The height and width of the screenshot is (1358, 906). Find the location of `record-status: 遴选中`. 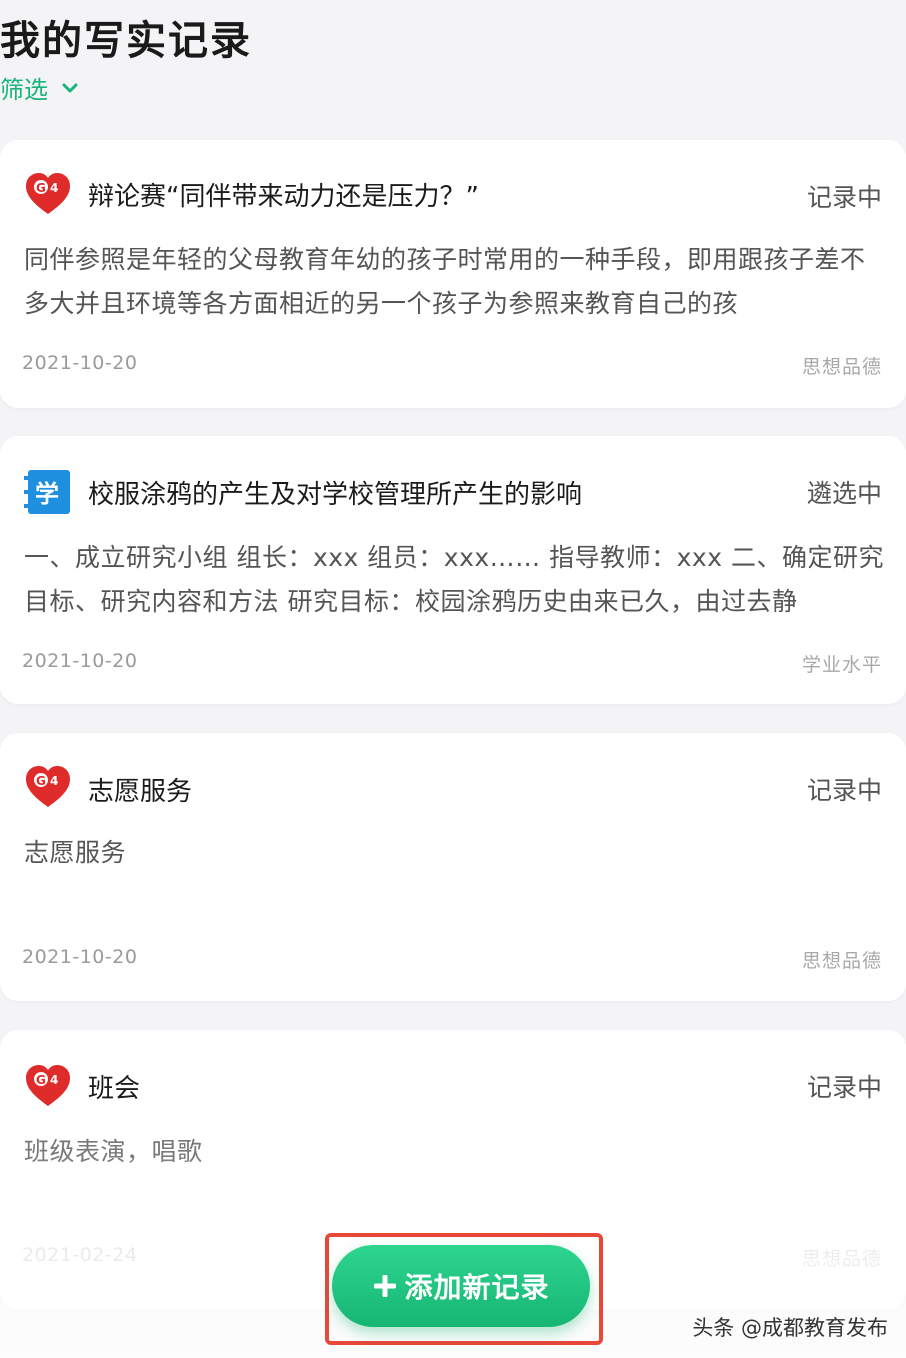

record-status: 遴选中 is located at coordinates (844, 493).